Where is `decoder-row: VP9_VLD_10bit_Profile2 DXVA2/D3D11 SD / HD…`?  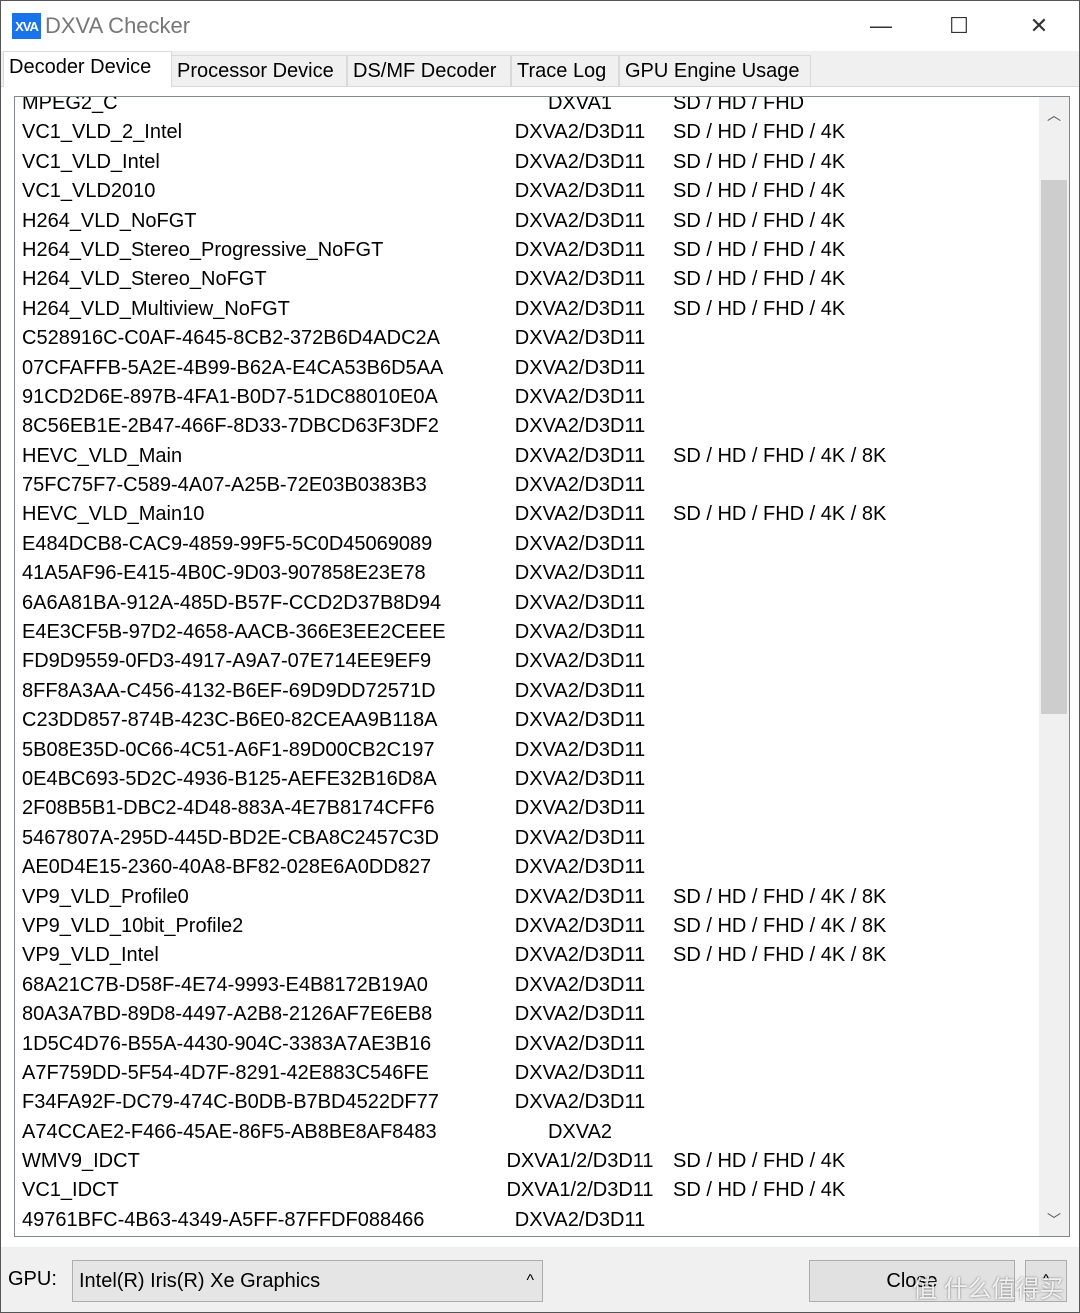
decoder-row: VP9_VLD_10bit_Profile2 DXVA2/D3D11 SD / HD… is located at coordinates (526, 926).